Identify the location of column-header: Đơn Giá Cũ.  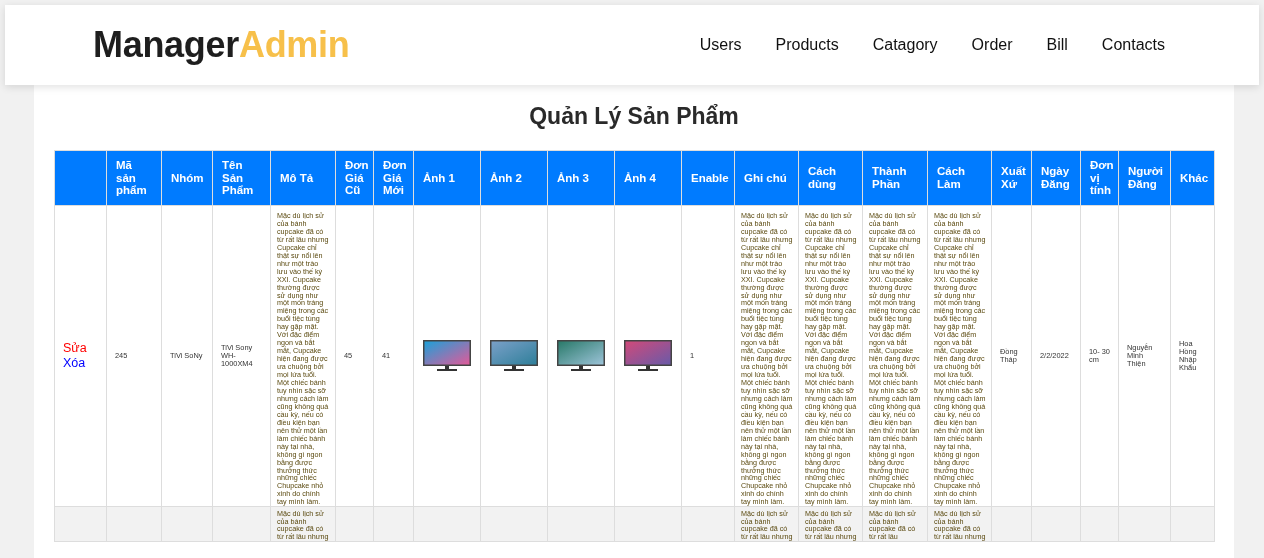
(354, 178).